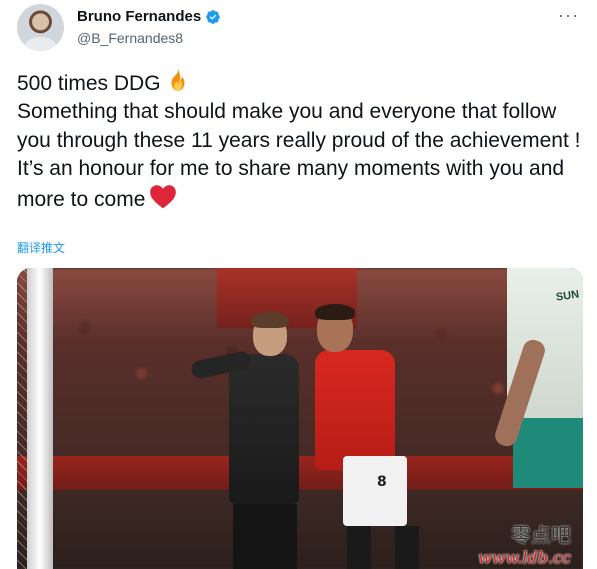 The width and height of the screenshot is (597, 569). What do you see at coordinates (213, 16) in the screenshot?
I see `verified-badge-icon` at bounding box center [213, 16].